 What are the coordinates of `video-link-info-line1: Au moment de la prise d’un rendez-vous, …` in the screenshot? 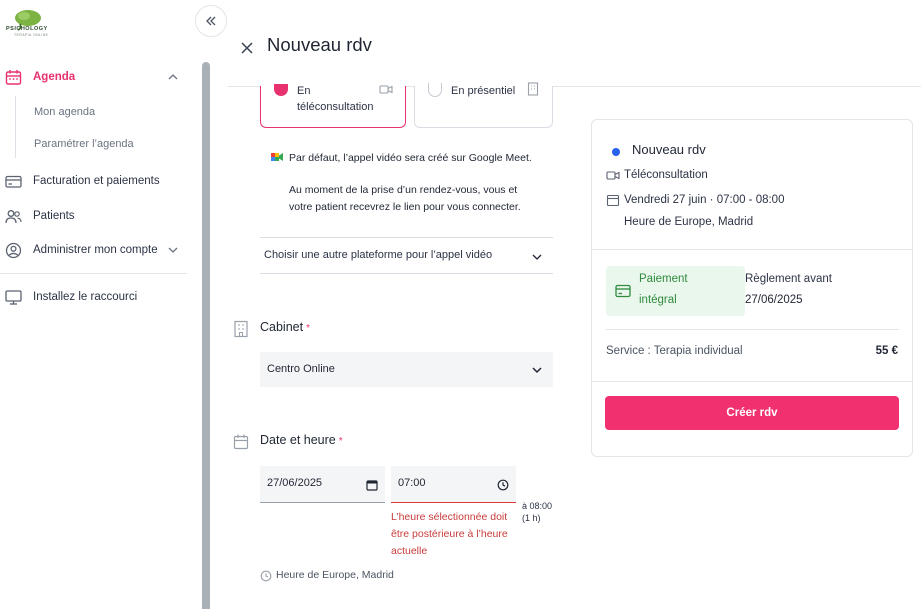 It's located at (403, 190).